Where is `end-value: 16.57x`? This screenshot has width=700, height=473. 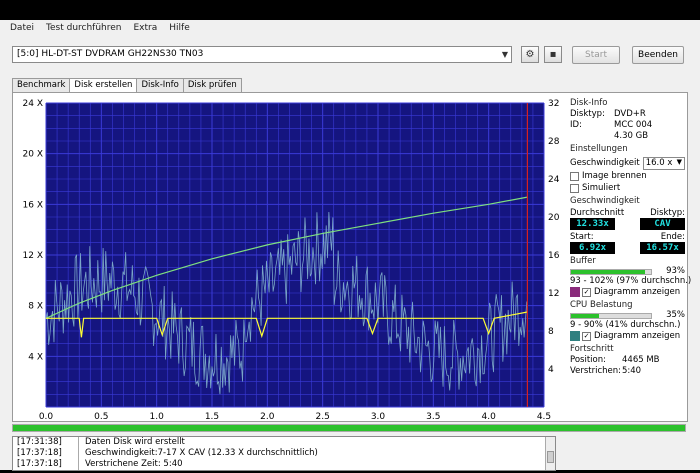
end-value: 16.57x is located at coordinates (662, 248).